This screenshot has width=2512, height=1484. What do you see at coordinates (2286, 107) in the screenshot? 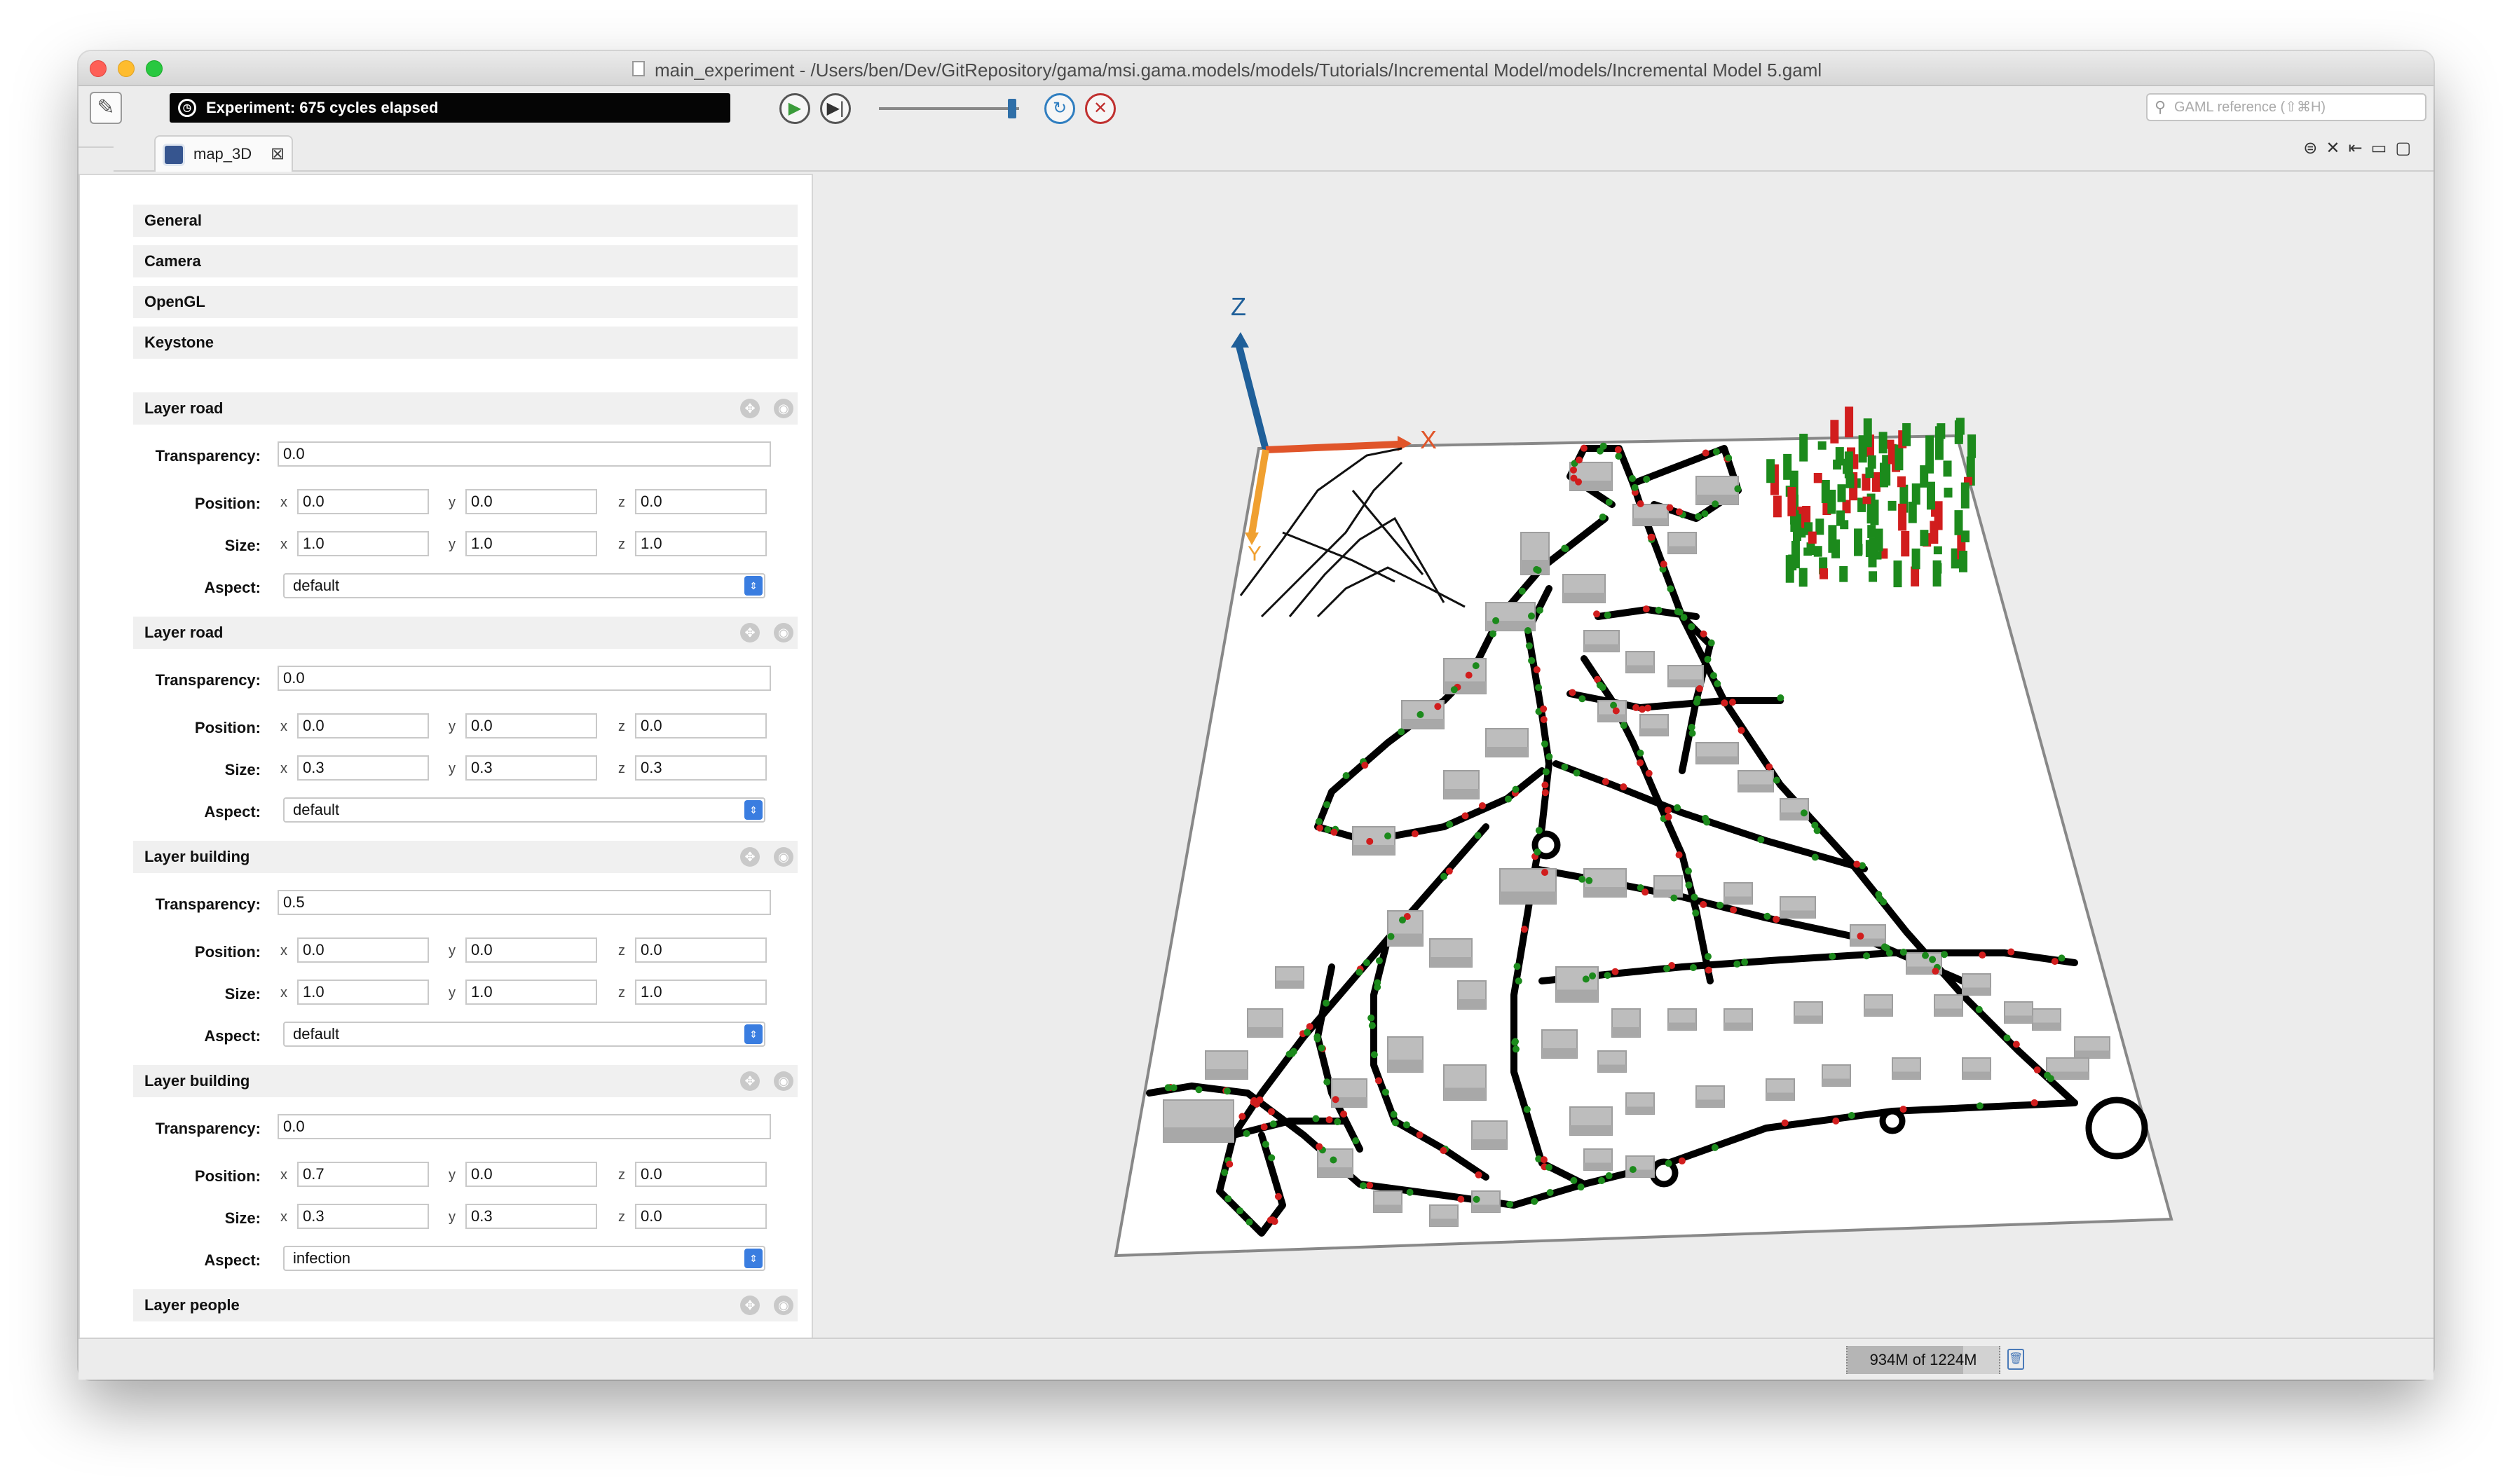
I see `gaml-reference-search: ⚲ GAML reference (⇧⌘H)` at bounding box center [2286, 107].